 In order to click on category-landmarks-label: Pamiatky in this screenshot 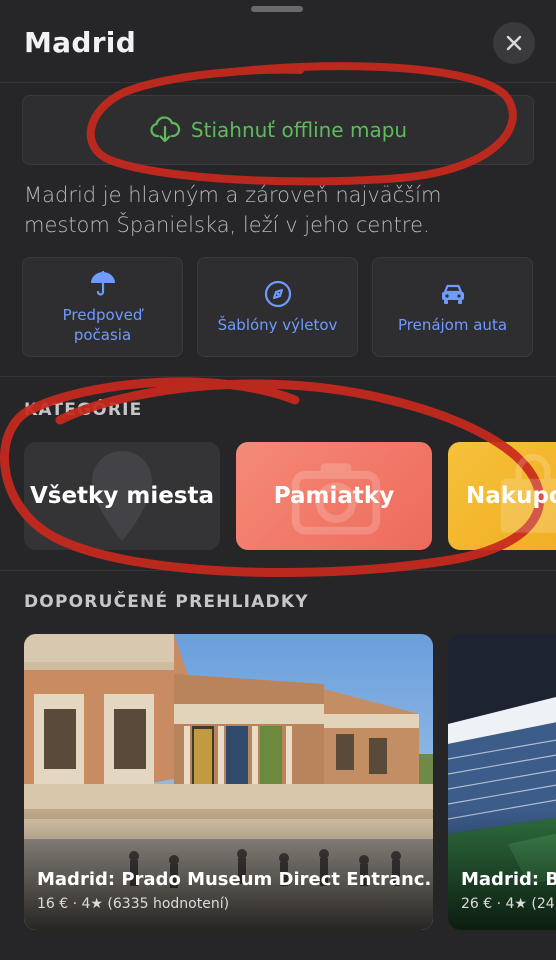, I will do `click(334, 496)`.